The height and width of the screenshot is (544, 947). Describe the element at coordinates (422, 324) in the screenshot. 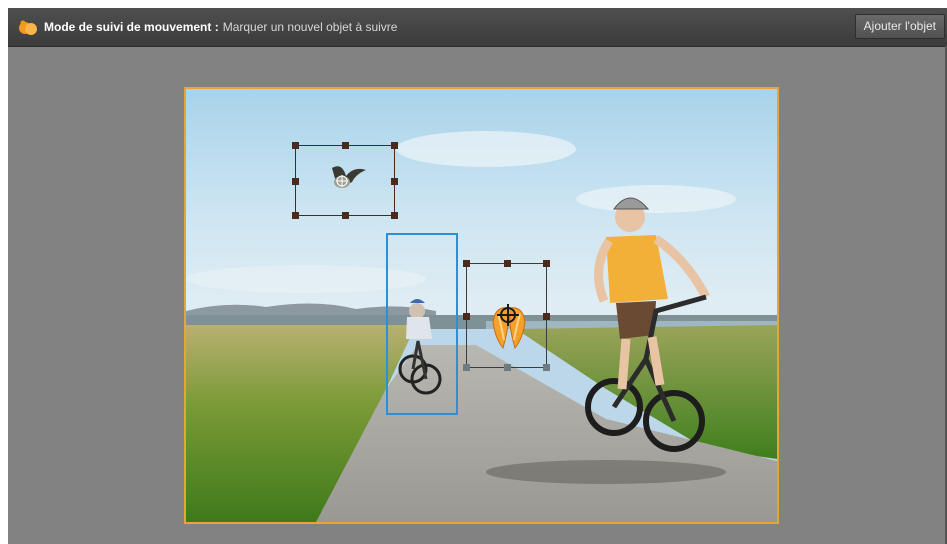

I see `new-object-selection-box` at that location.